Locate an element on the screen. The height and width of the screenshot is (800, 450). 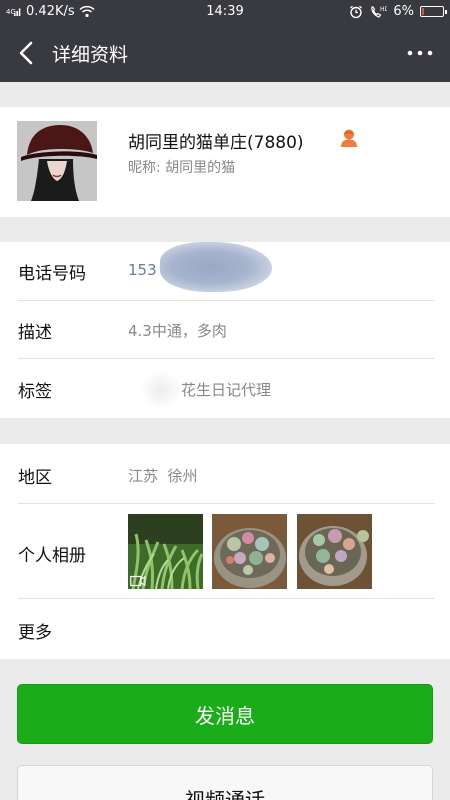
battery-percent: 6% is located at coordinates (403, 11).